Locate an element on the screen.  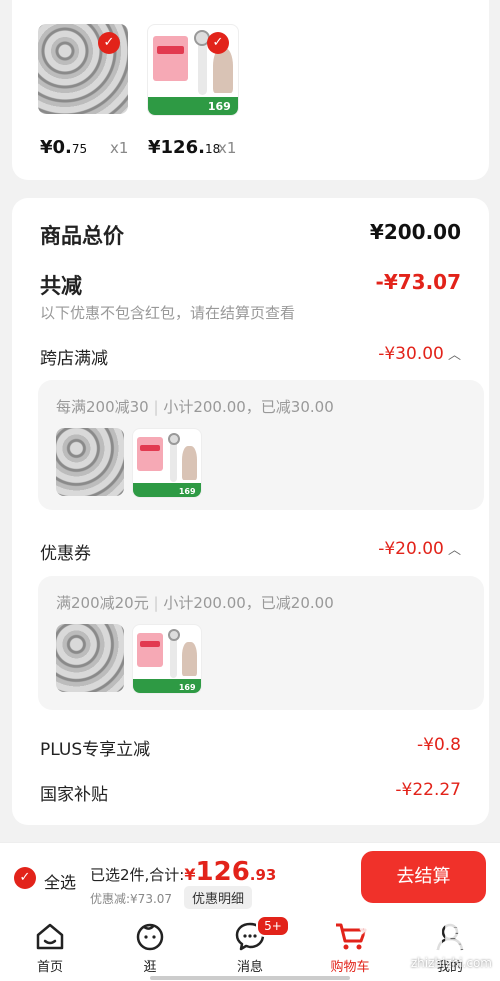
cross-store-value: -¥30.00 is located at coordinates (411, 354).